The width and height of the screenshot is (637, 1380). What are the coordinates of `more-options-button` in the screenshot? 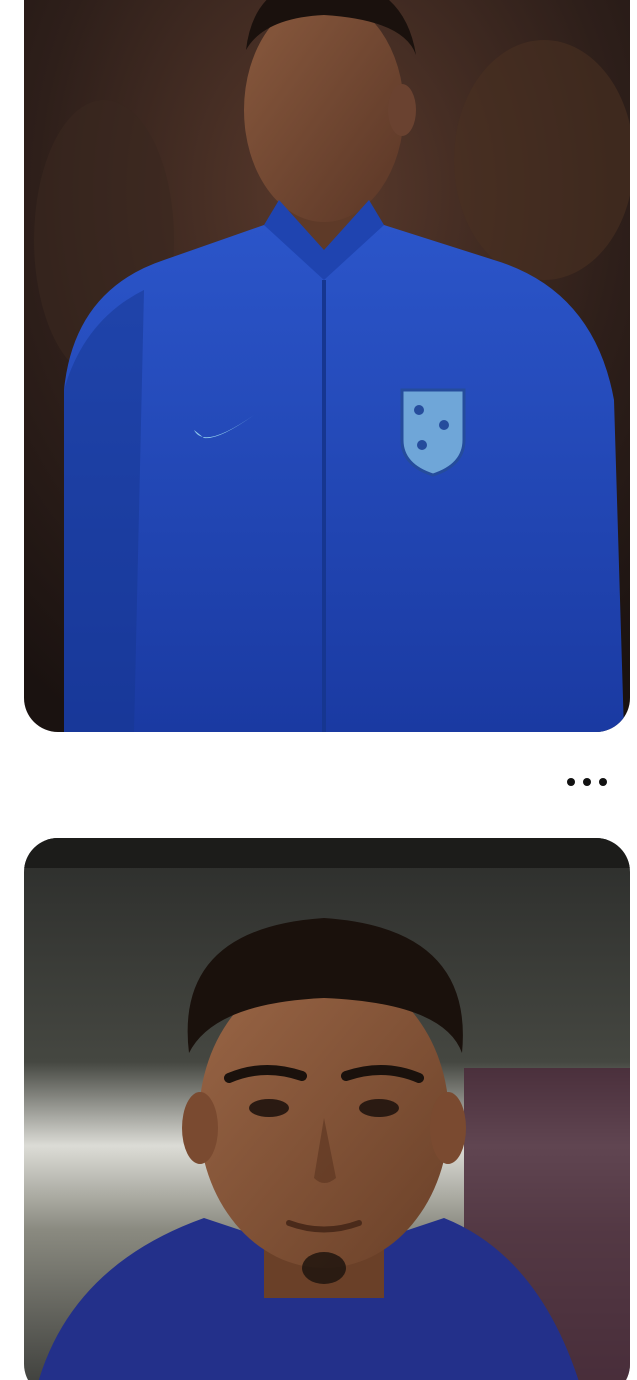 It's located at (587, 782).